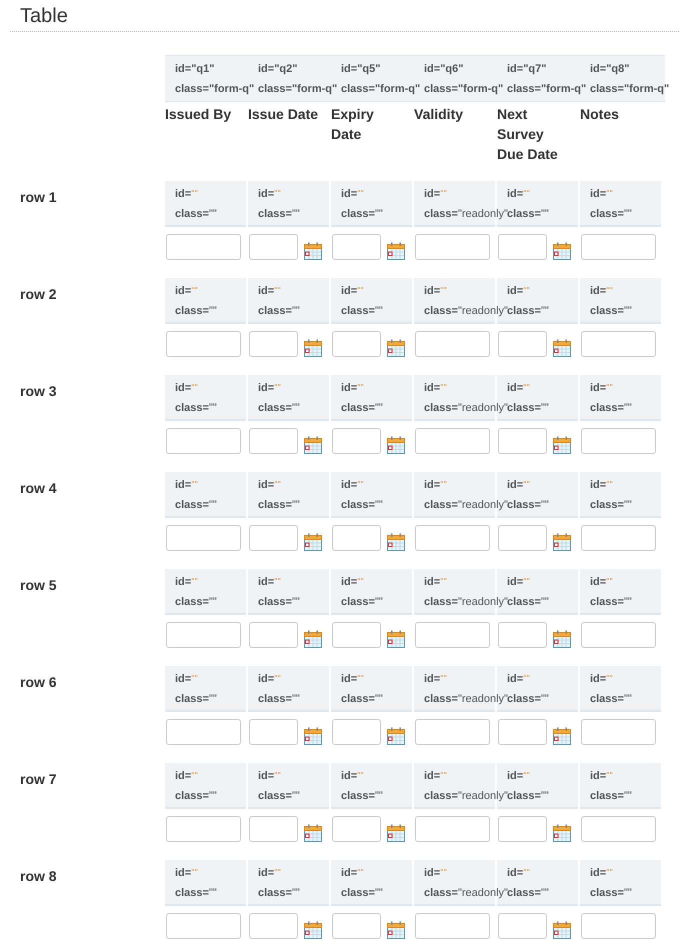 The image size is (689, 947). What do you see at coordinates (526, 69) in the screenshot?
I see `id-attribute: id="q7"` at bounding box center [526, 69].